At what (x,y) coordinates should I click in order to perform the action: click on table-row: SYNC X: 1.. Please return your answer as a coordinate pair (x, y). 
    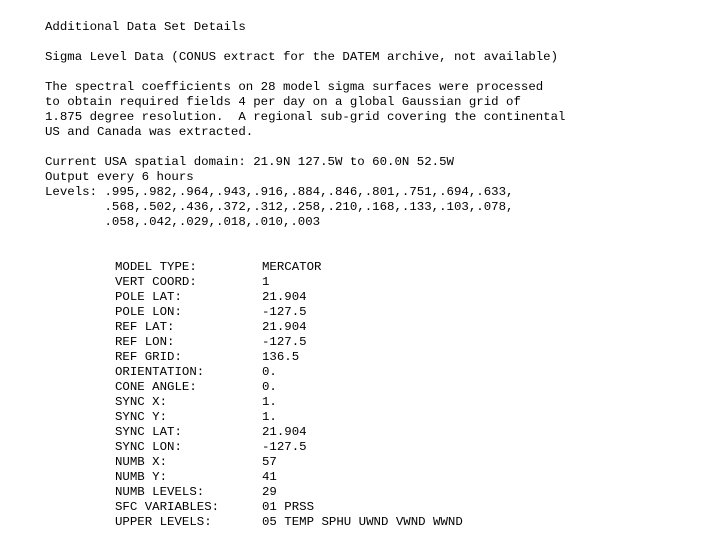
    Looking at the image, I should click on (289, 402).